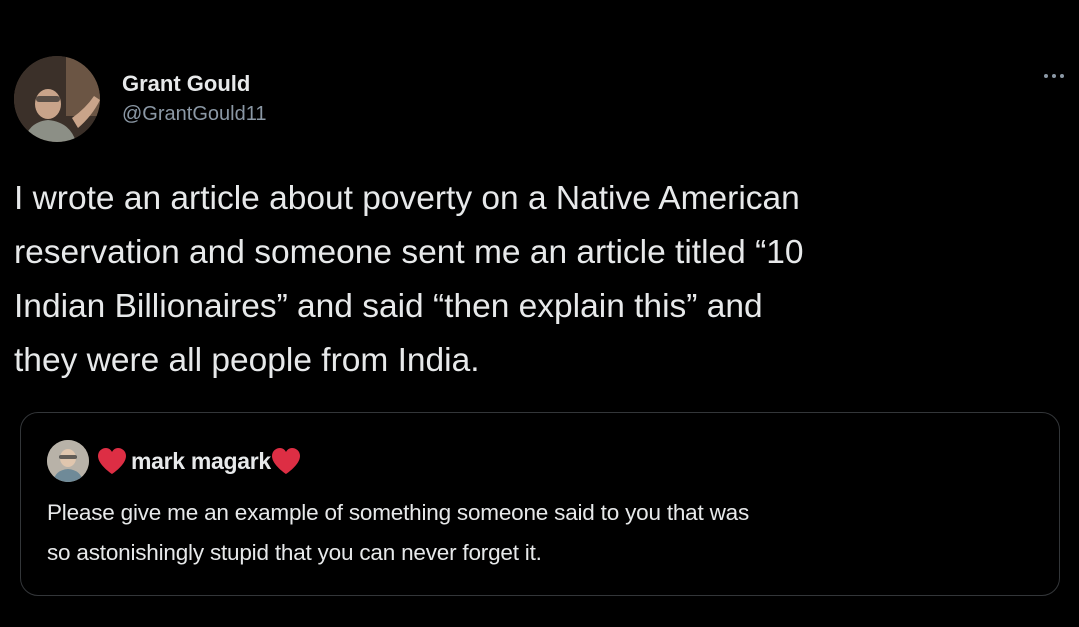 Image resolution: width=1079 pixels, height=627 pixels. I want to click on author-handle: @GrantGould11, so click(194, 114).